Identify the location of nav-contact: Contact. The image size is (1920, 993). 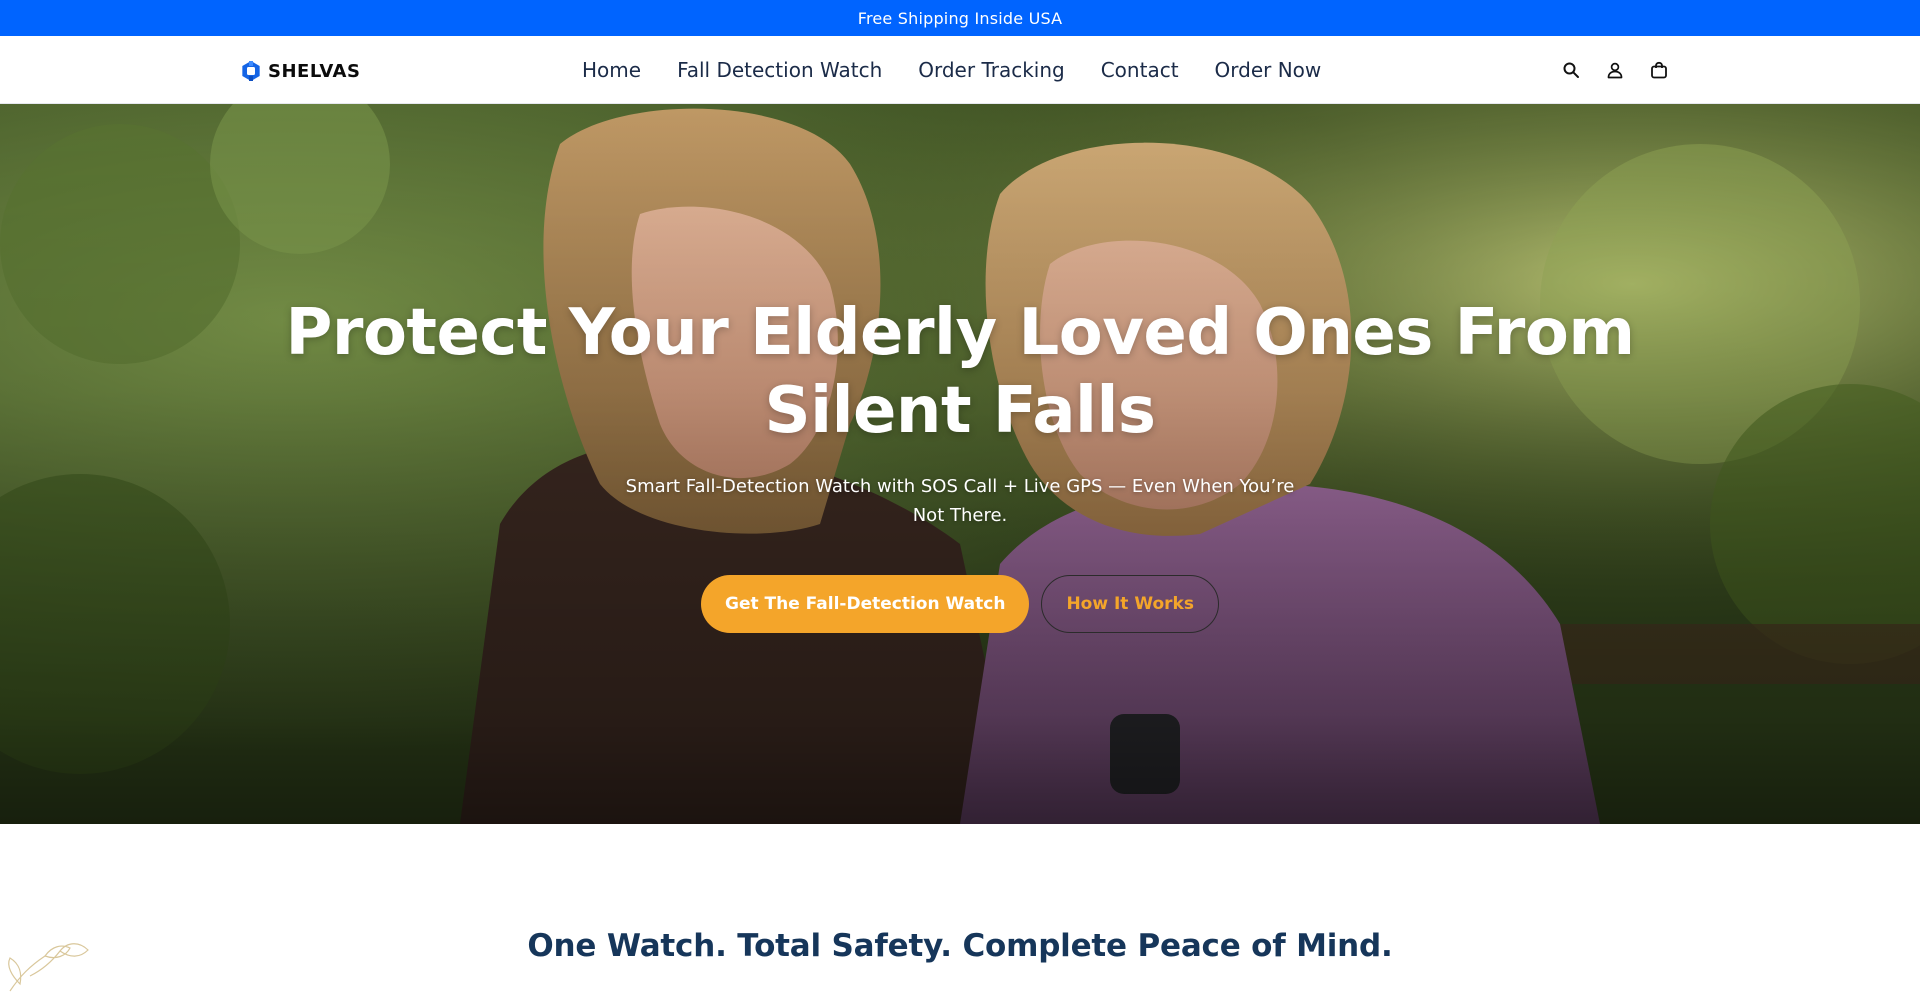
(1140, 70).